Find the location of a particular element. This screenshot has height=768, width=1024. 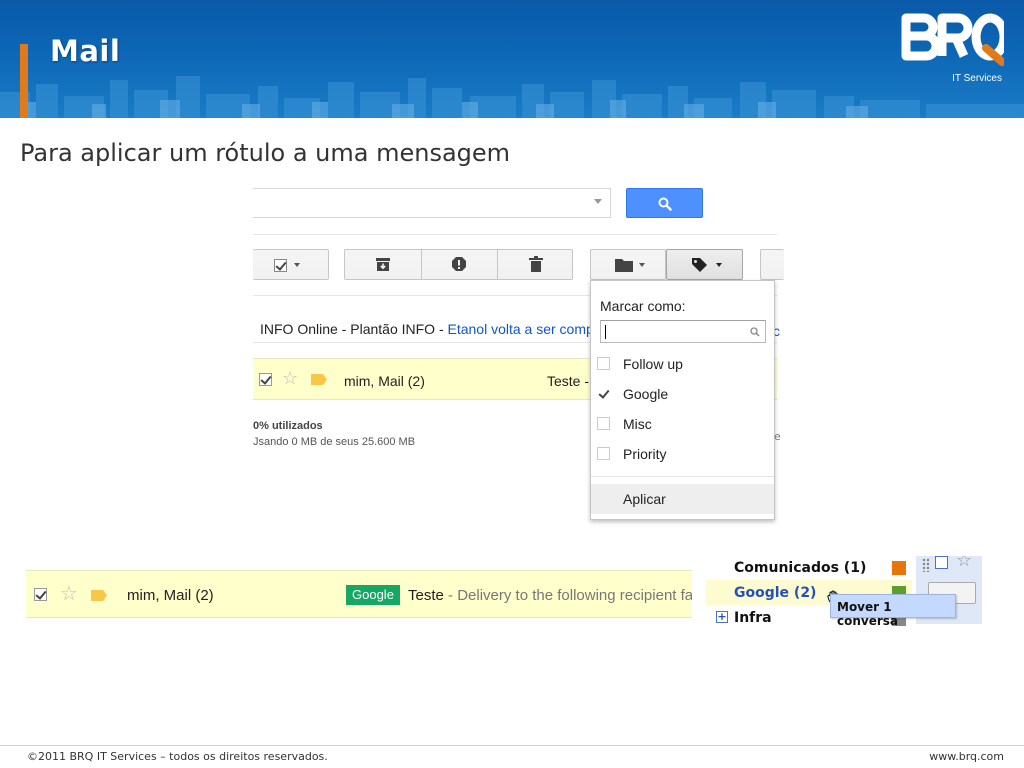

select-chevron-down-icon is located at coordinates (297, 265).